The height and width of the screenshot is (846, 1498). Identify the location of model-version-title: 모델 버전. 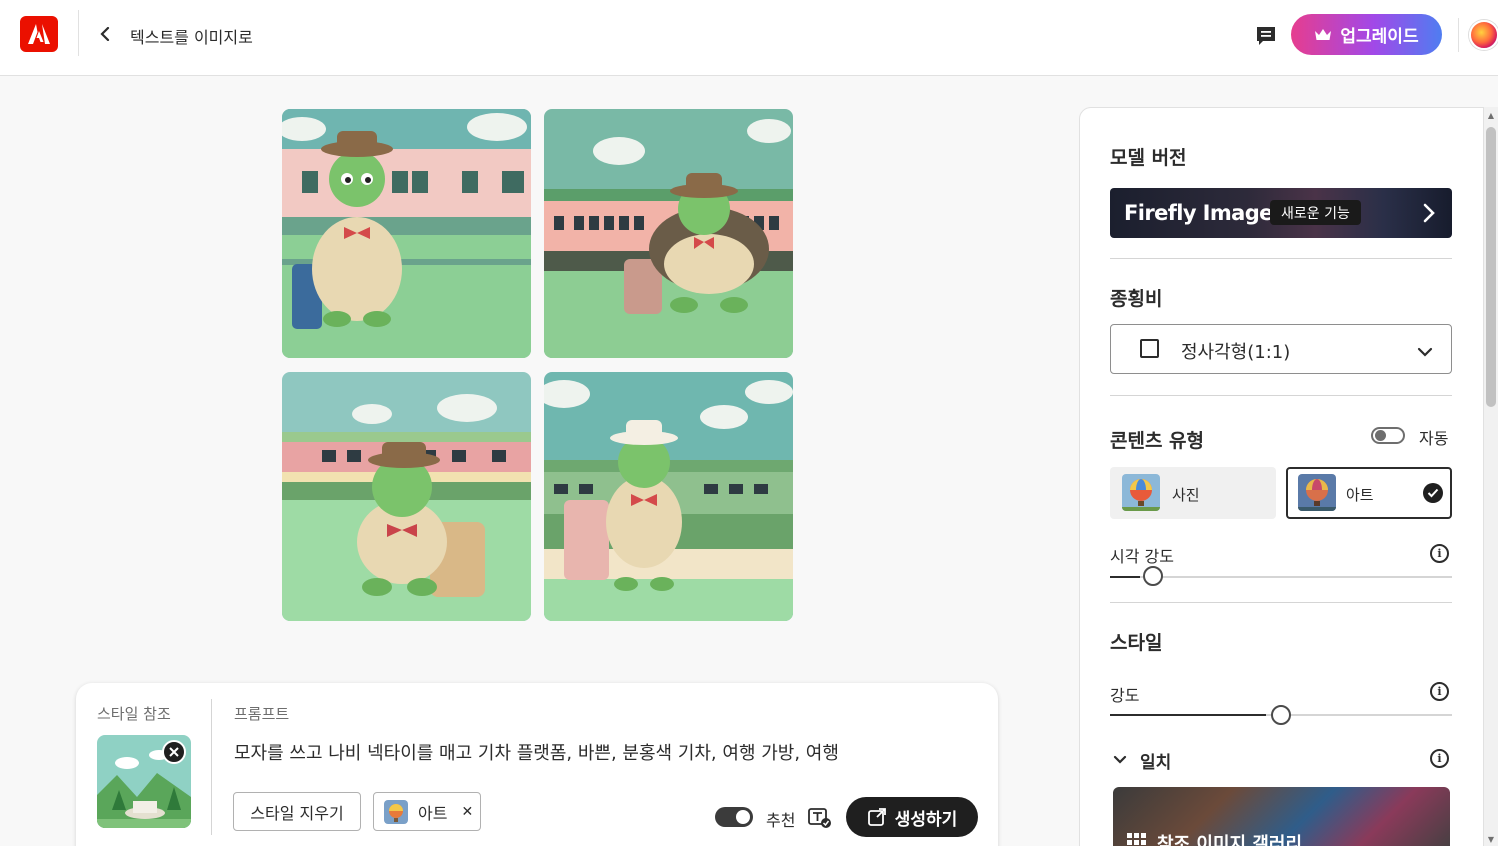
(1148, 158).